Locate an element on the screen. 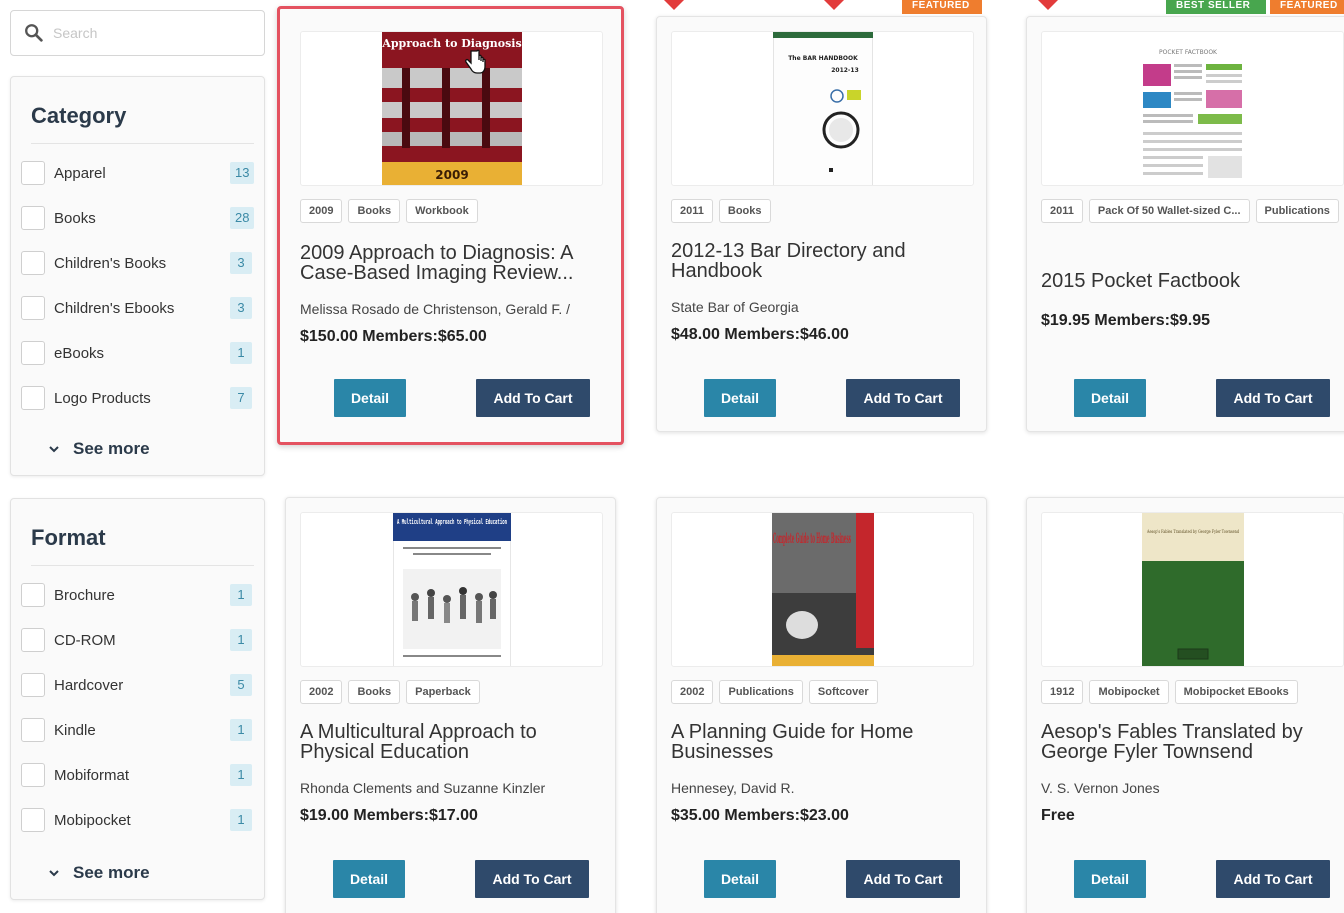 This screenshot has width=1344, height=913. product-price: $150.00 Members:$65.00 is located at coordinates (393, 336).